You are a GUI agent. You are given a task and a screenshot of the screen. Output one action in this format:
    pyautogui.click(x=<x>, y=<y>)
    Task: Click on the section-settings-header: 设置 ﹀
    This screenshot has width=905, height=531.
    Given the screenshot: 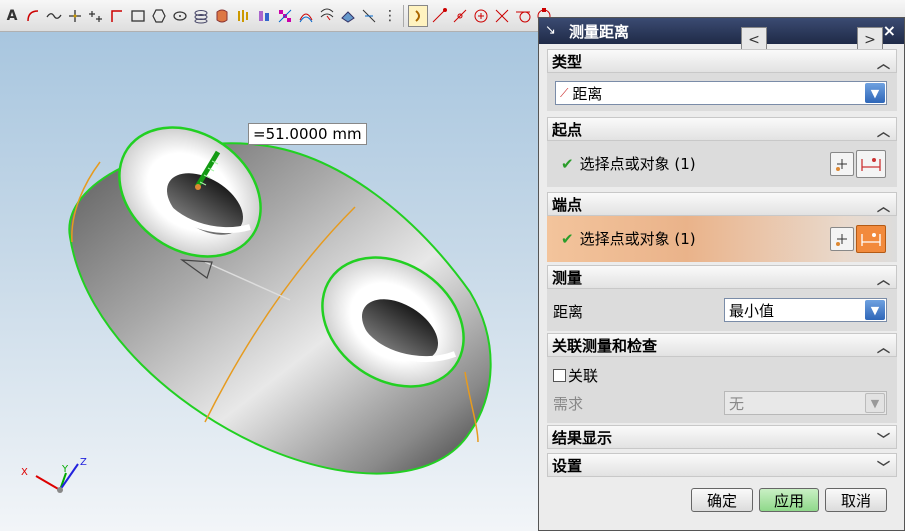 What is the action you would take?
    pyautogui.click(x=722, y=465)
    